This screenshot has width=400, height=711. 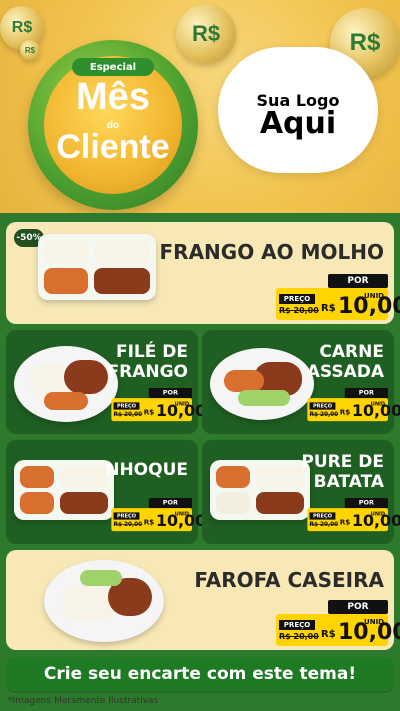 What do you see at coordinates (233, 503) in the screenshot?
I see `food-puree` at bounding box center [233, 503].